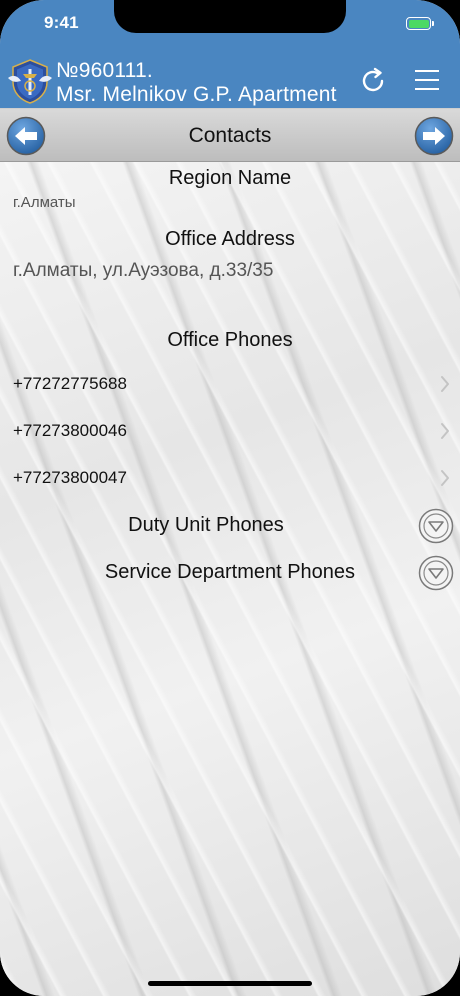 Image resolution: width=460 pixels, height=996 pixels. What do you see at coordinates (206, 525) in the screenshot?
I see `duty-unit-phones-label: Duty Unit Phones` at bounding box center [206, 525].